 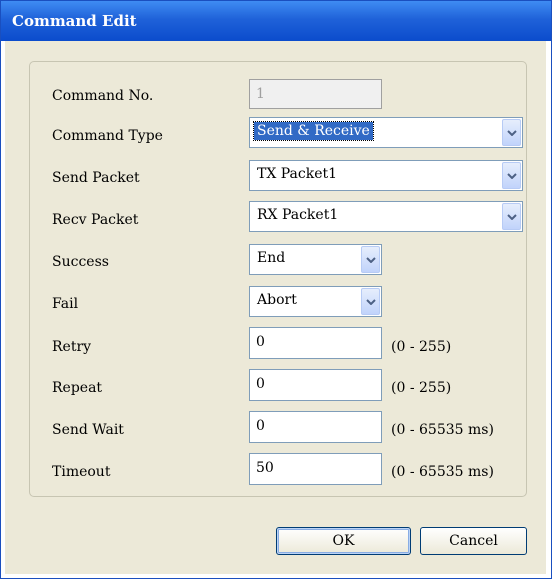 What do you see at coordinates (386, 216) in the screenshot?
I see `recv-packet-select: RX Packet1` at bounding box center [386, 216].